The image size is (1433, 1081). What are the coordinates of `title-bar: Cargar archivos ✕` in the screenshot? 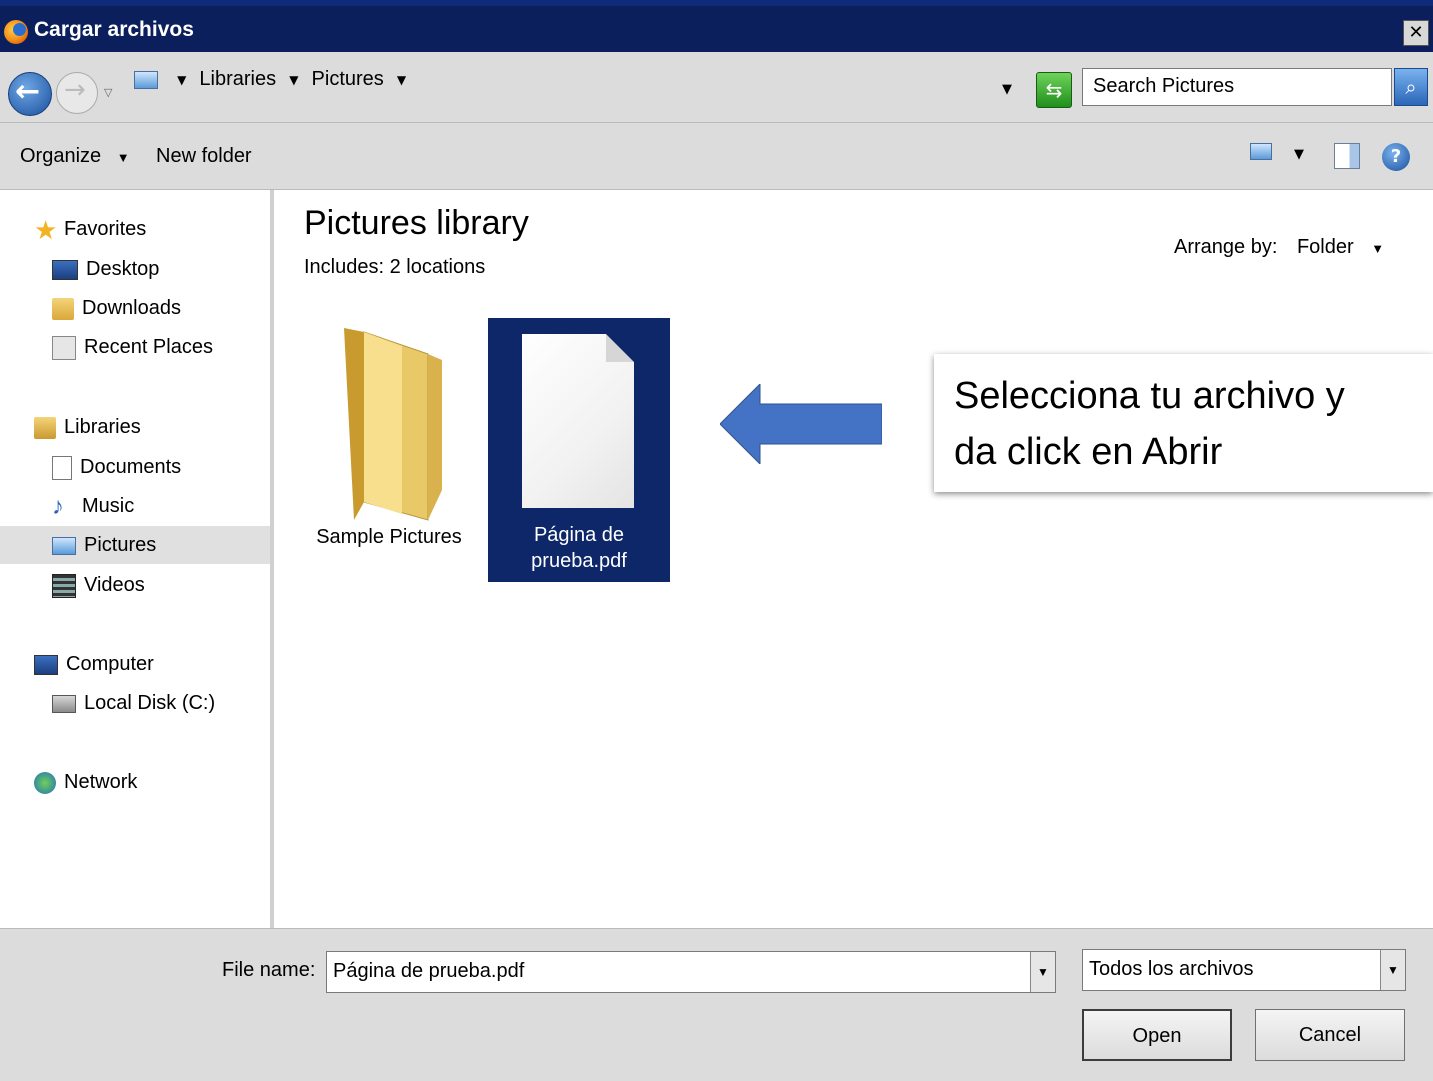 It's located at (716, 26).